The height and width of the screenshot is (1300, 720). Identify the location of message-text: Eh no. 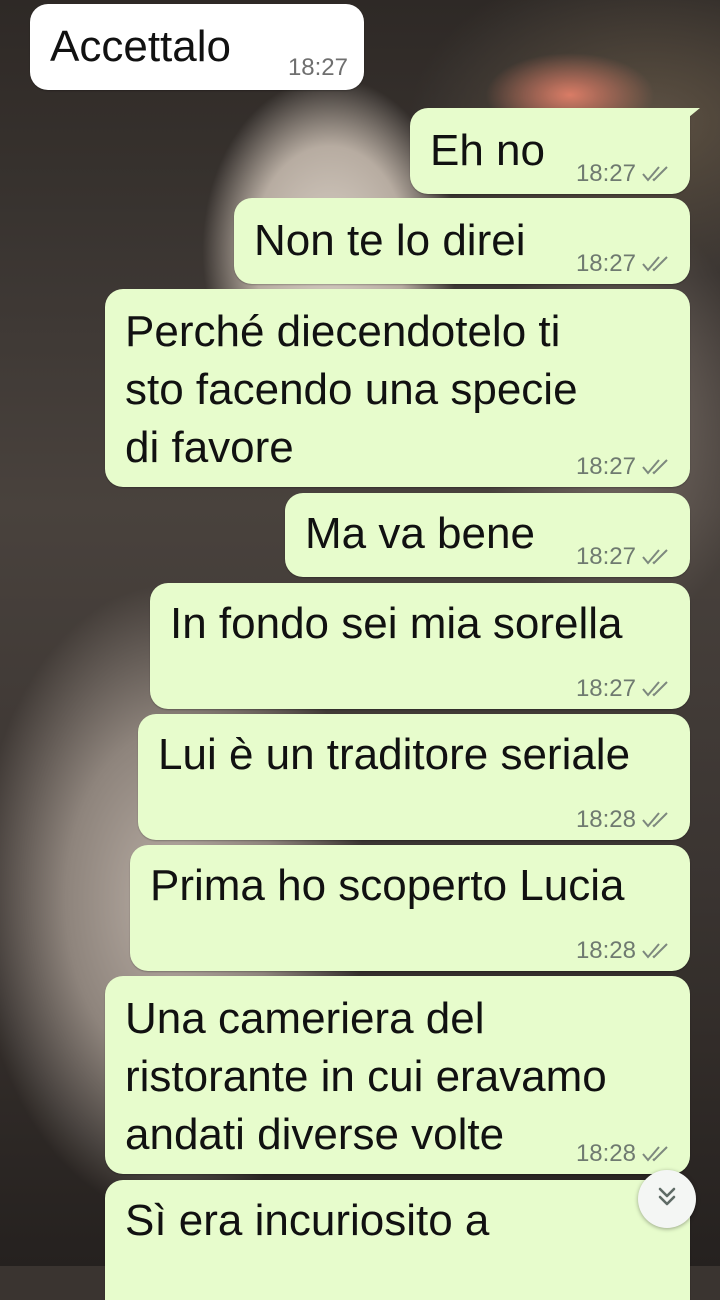
(487, 150).